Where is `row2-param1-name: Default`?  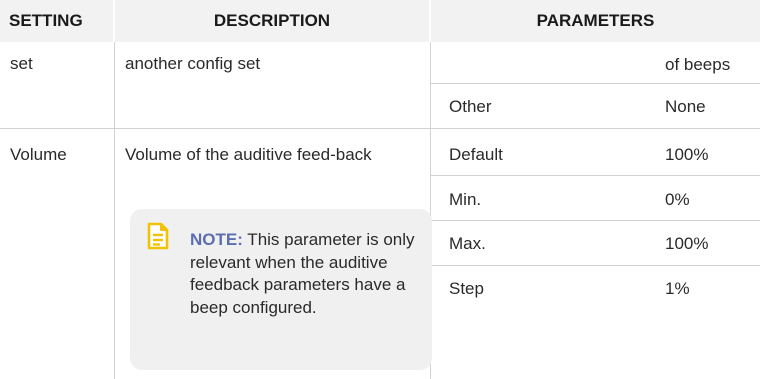 row2-param1-name: Default is located at coordinates (476, 154).